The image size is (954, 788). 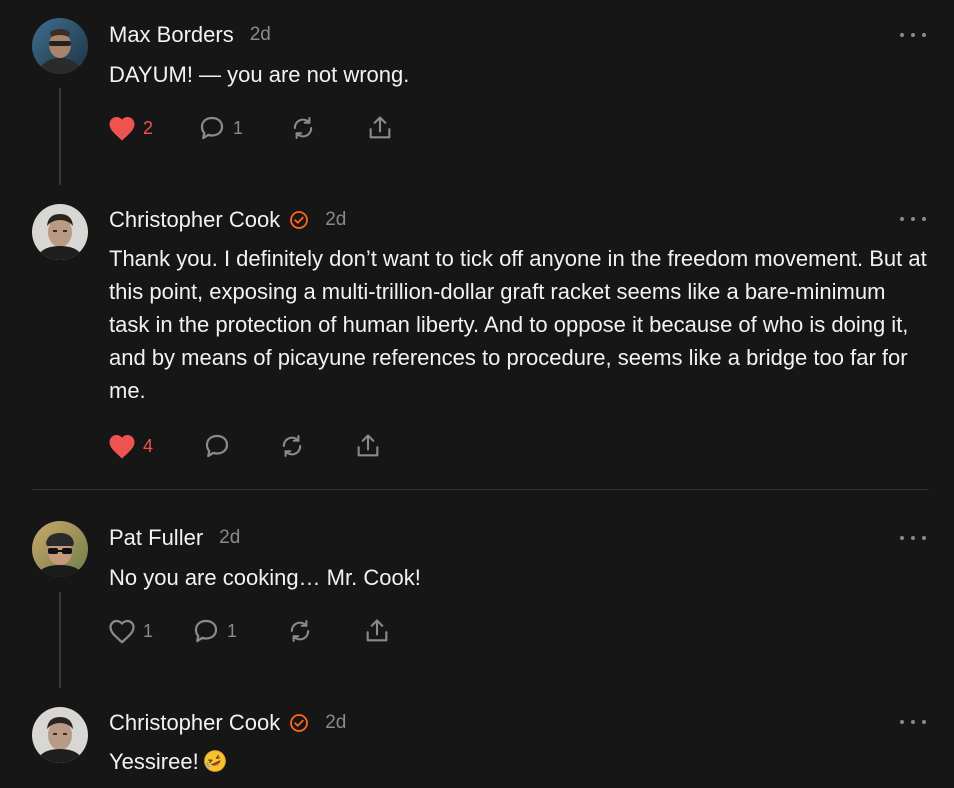 I want to click on heart-outline-icon, so click(x=122, y=631).